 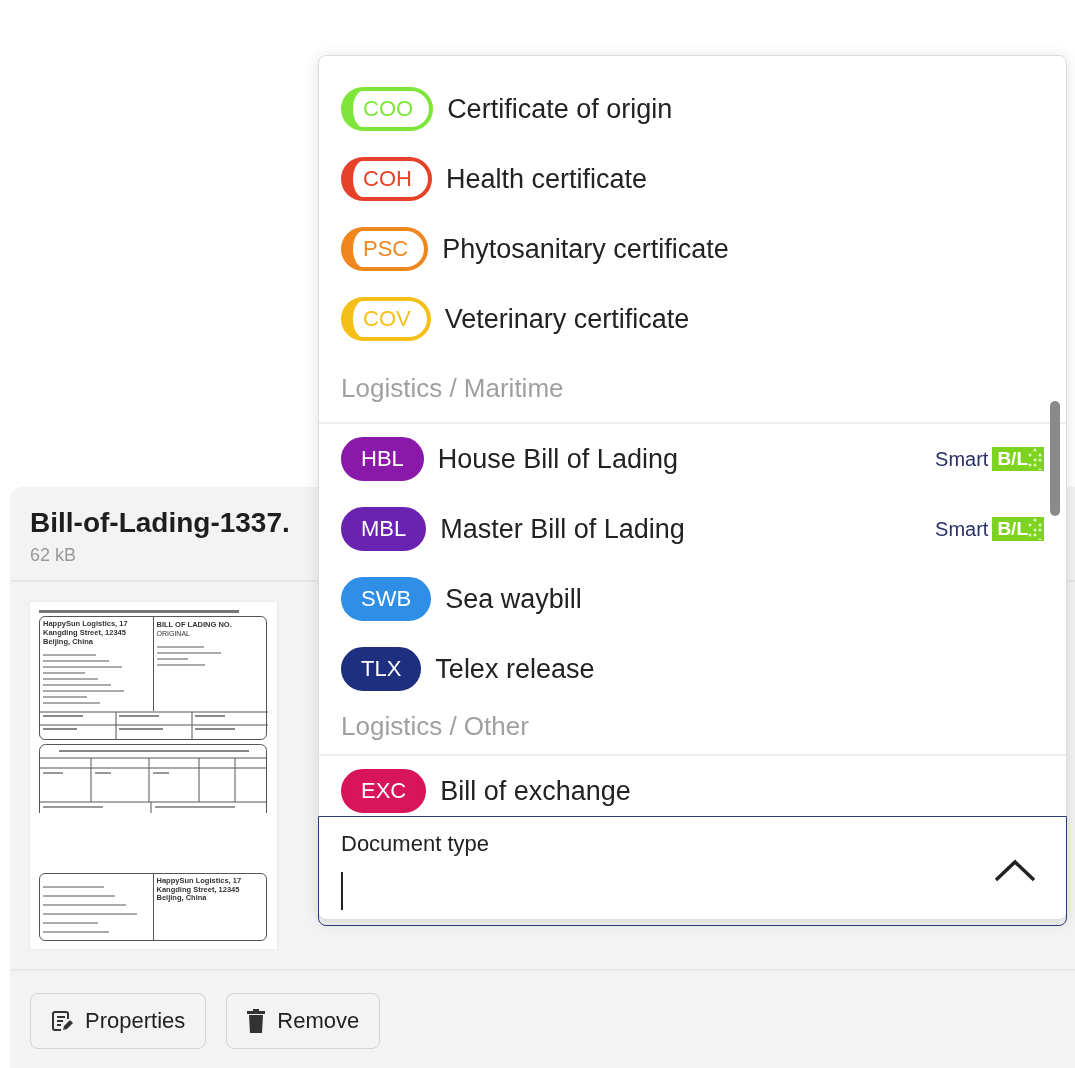 I want to click on code-badge: SWB, so click(x=386, y=599).